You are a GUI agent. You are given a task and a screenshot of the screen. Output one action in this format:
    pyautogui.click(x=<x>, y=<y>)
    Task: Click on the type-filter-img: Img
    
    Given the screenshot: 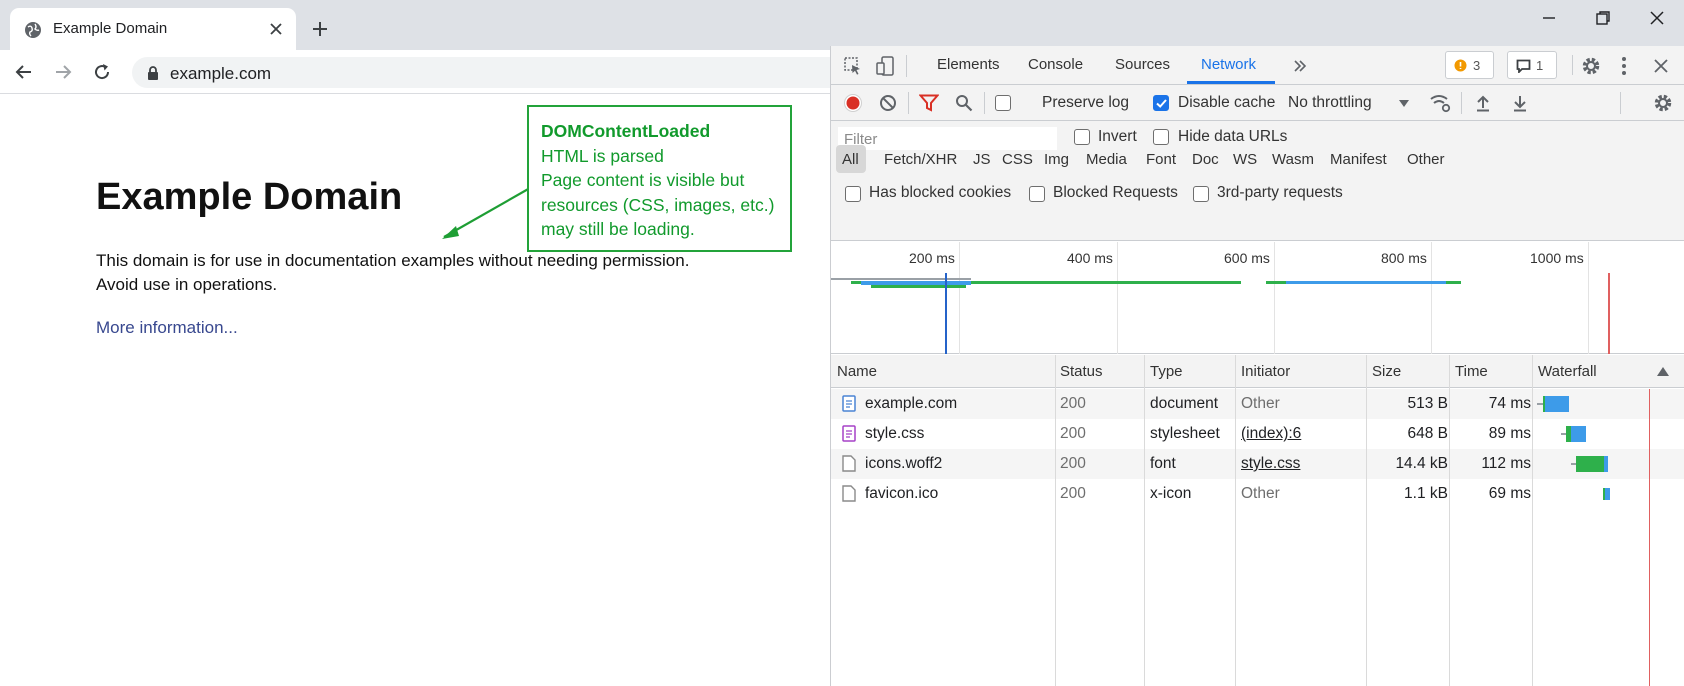 What is the action you would take?
    pyautogui.click(x=1056, y=159)
    